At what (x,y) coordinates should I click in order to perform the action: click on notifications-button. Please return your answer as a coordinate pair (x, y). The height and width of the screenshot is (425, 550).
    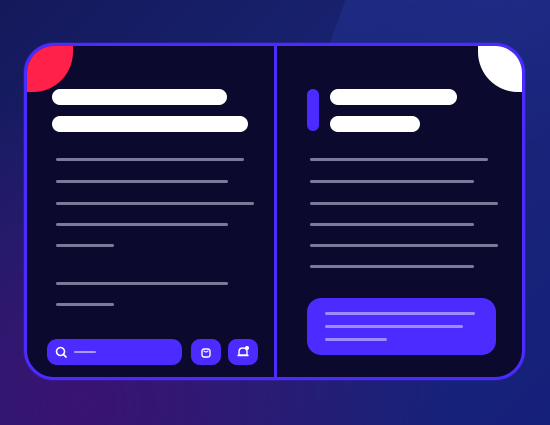
    Looking at the image, I should click on (243, 352).